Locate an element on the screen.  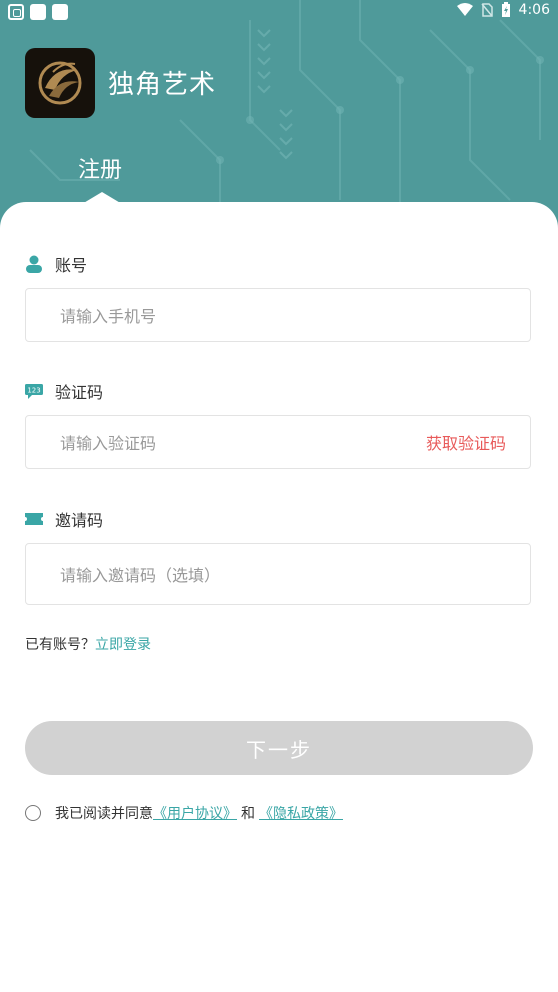
account-label: 账号 is located at coordinates (71, 265).